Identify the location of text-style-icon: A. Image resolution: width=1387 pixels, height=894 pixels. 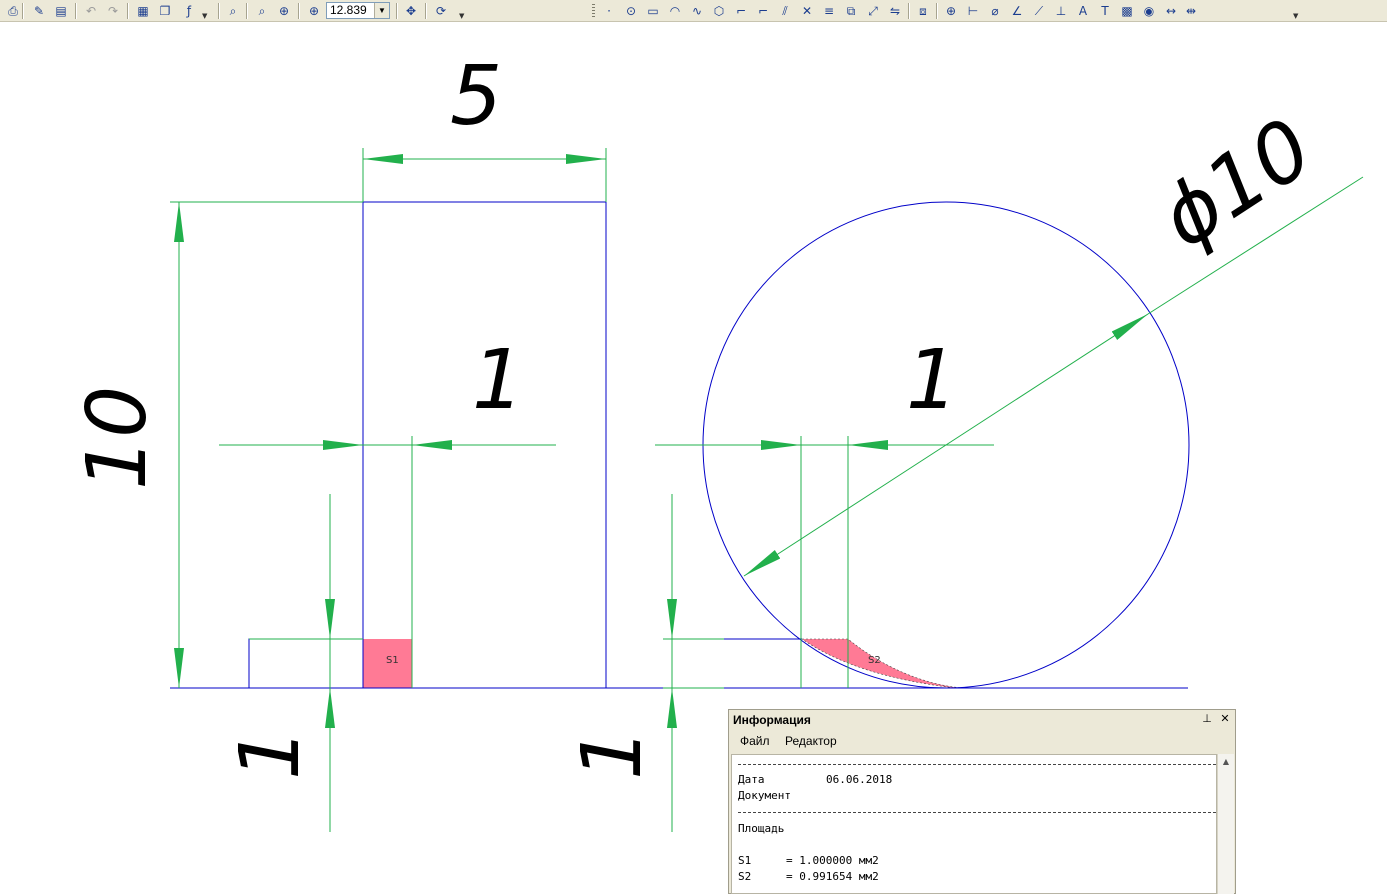
(1083, 11).